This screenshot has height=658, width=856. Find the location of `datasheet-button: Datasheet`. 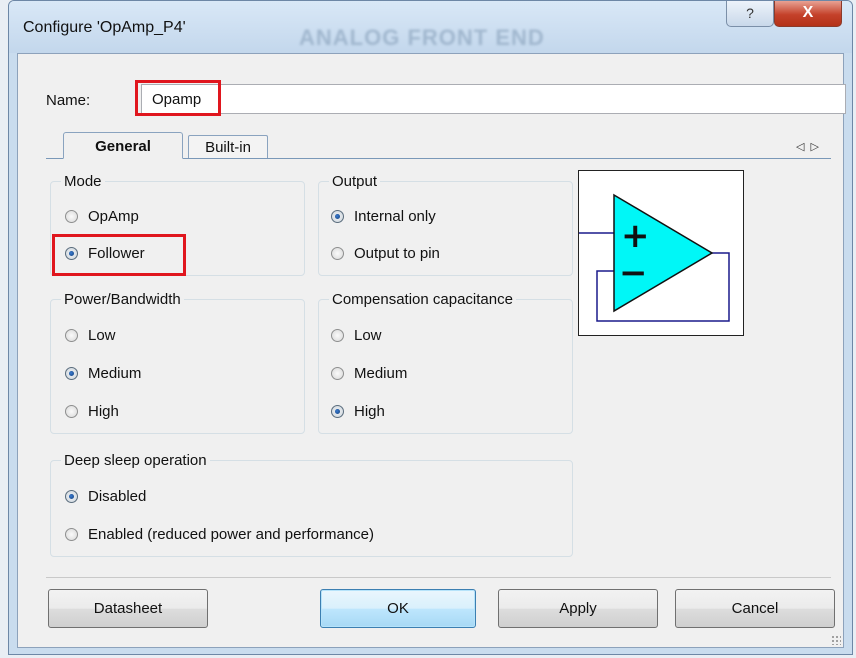

datasheet-button: Datasheet is located at coordinates (128, 608).